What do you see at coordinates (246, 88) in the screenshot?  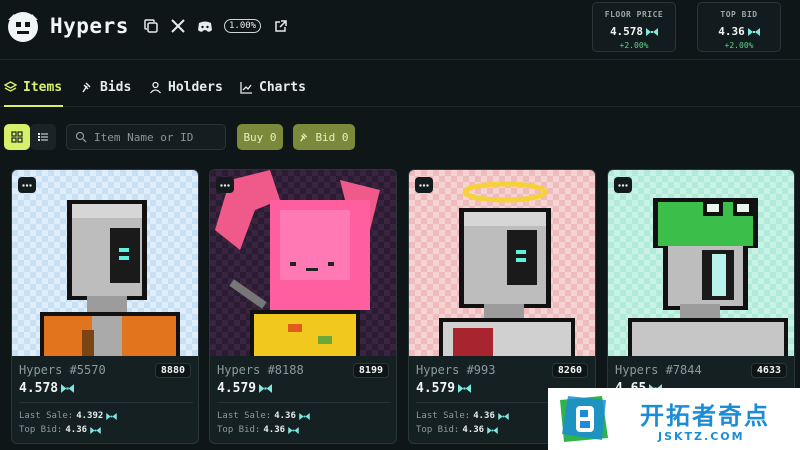 I see `line-chart-icon` at bounding box center [246, 88].